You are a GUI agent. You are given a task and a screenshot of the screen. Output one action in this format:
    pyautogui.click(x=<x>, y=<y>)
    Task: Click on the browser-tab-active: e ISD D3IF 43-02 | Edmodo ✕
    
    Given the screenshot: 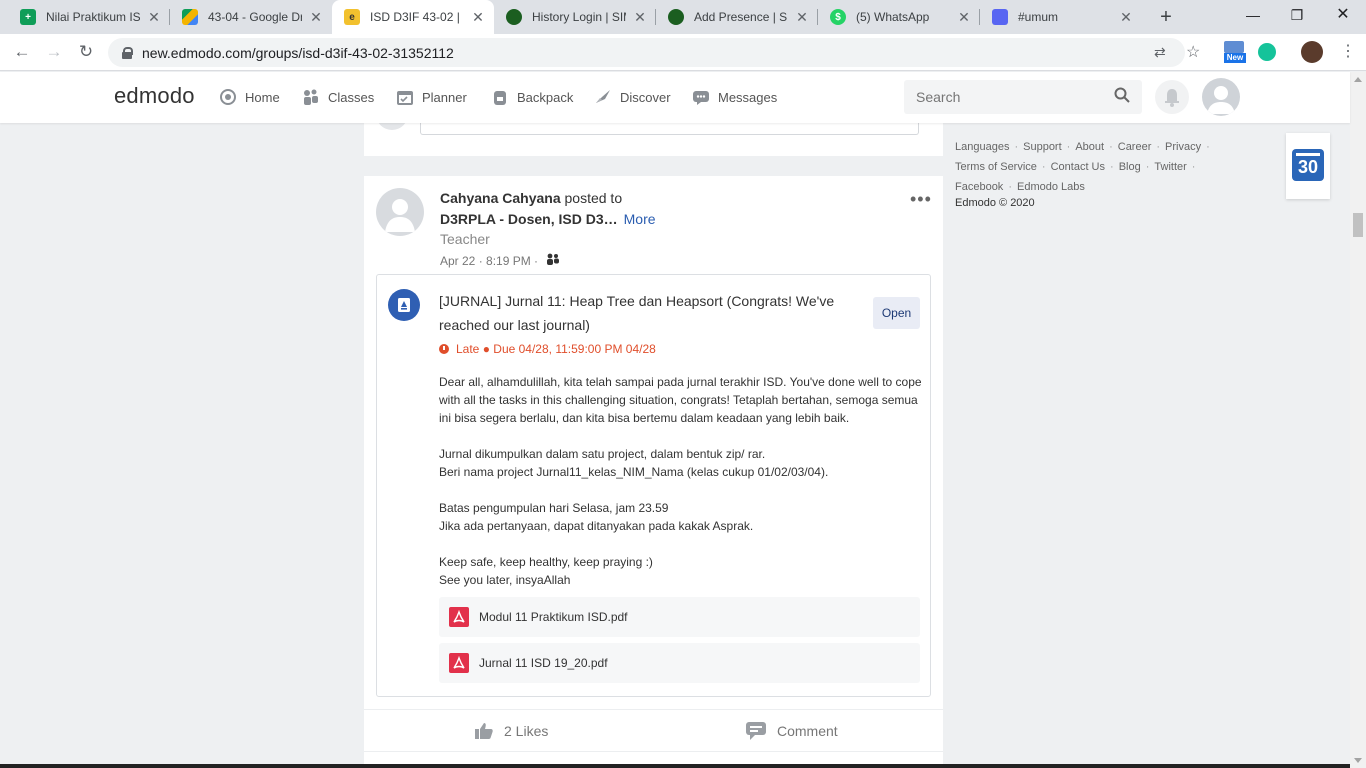 What is the action you would take?
    pyautogui.click(x=413, y=17)
    